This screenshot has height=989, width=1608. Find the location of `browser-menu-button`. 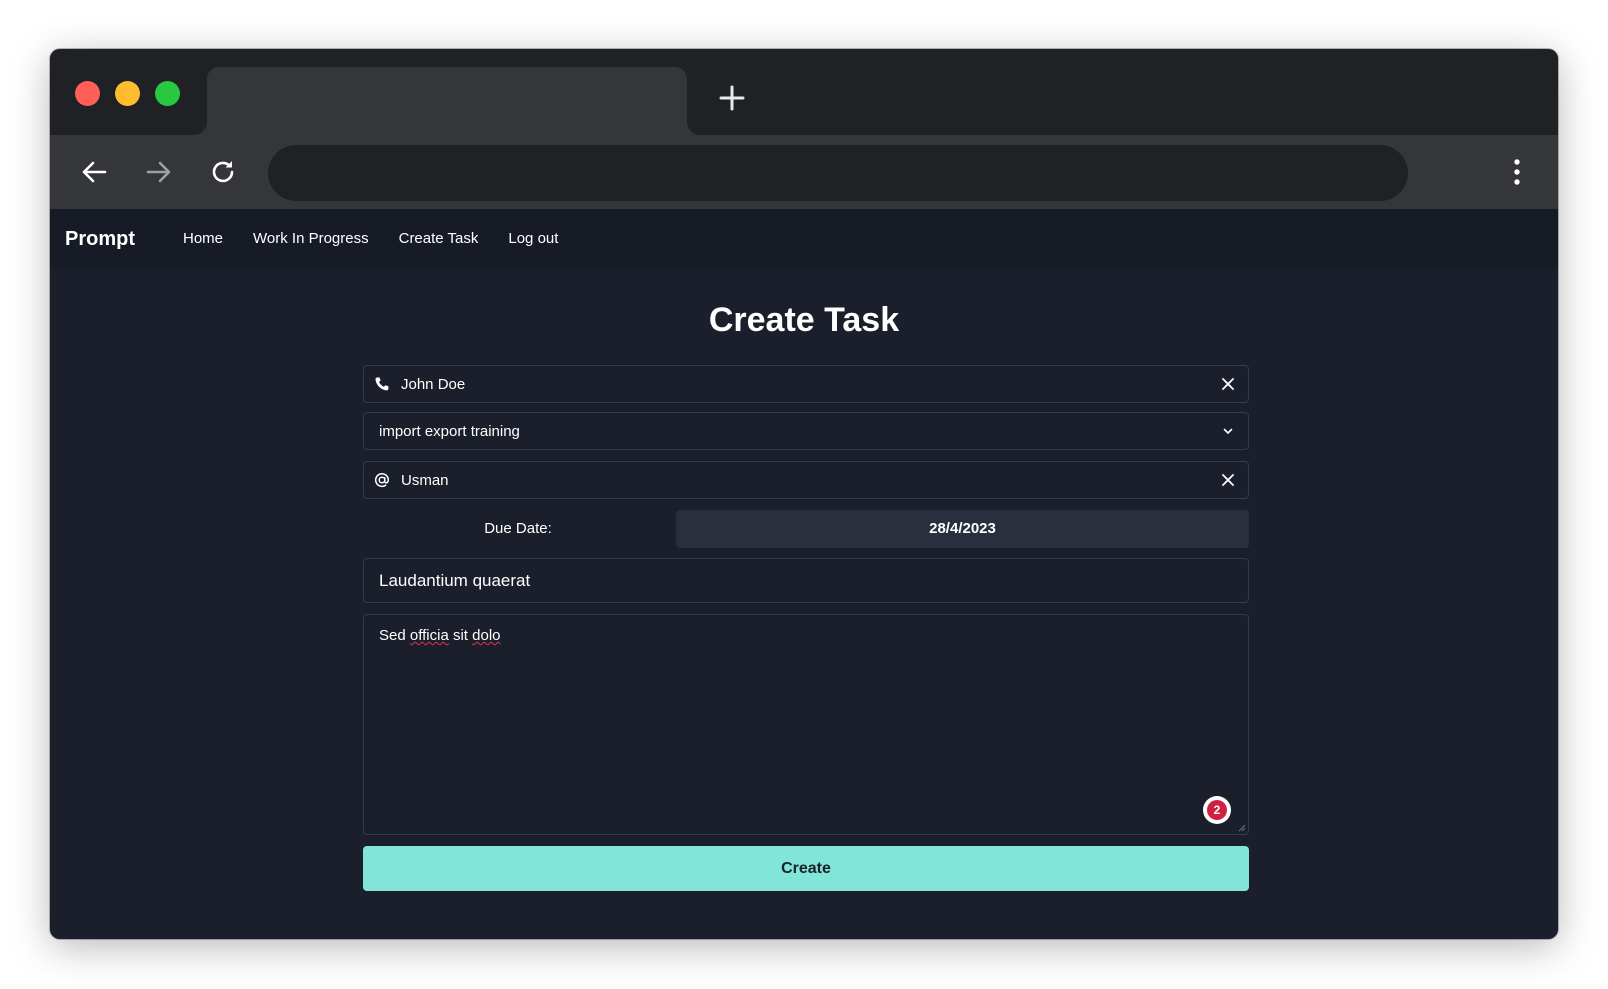

browser-menu-button is located at coordinates (1517, 172).